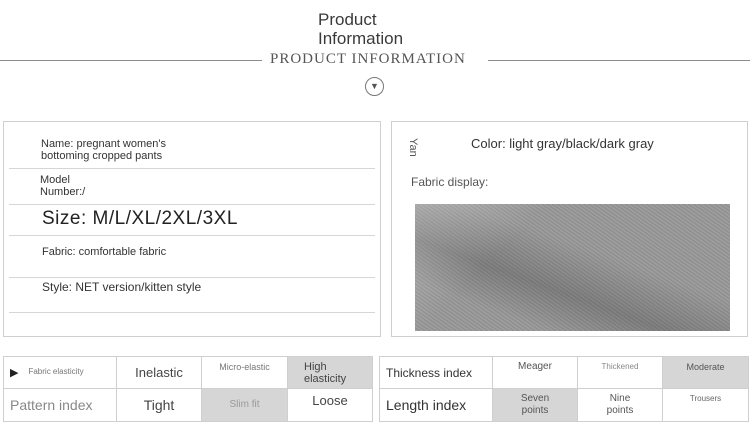  I want to click on vertical-brand-text: Yan, so click(413, 147).